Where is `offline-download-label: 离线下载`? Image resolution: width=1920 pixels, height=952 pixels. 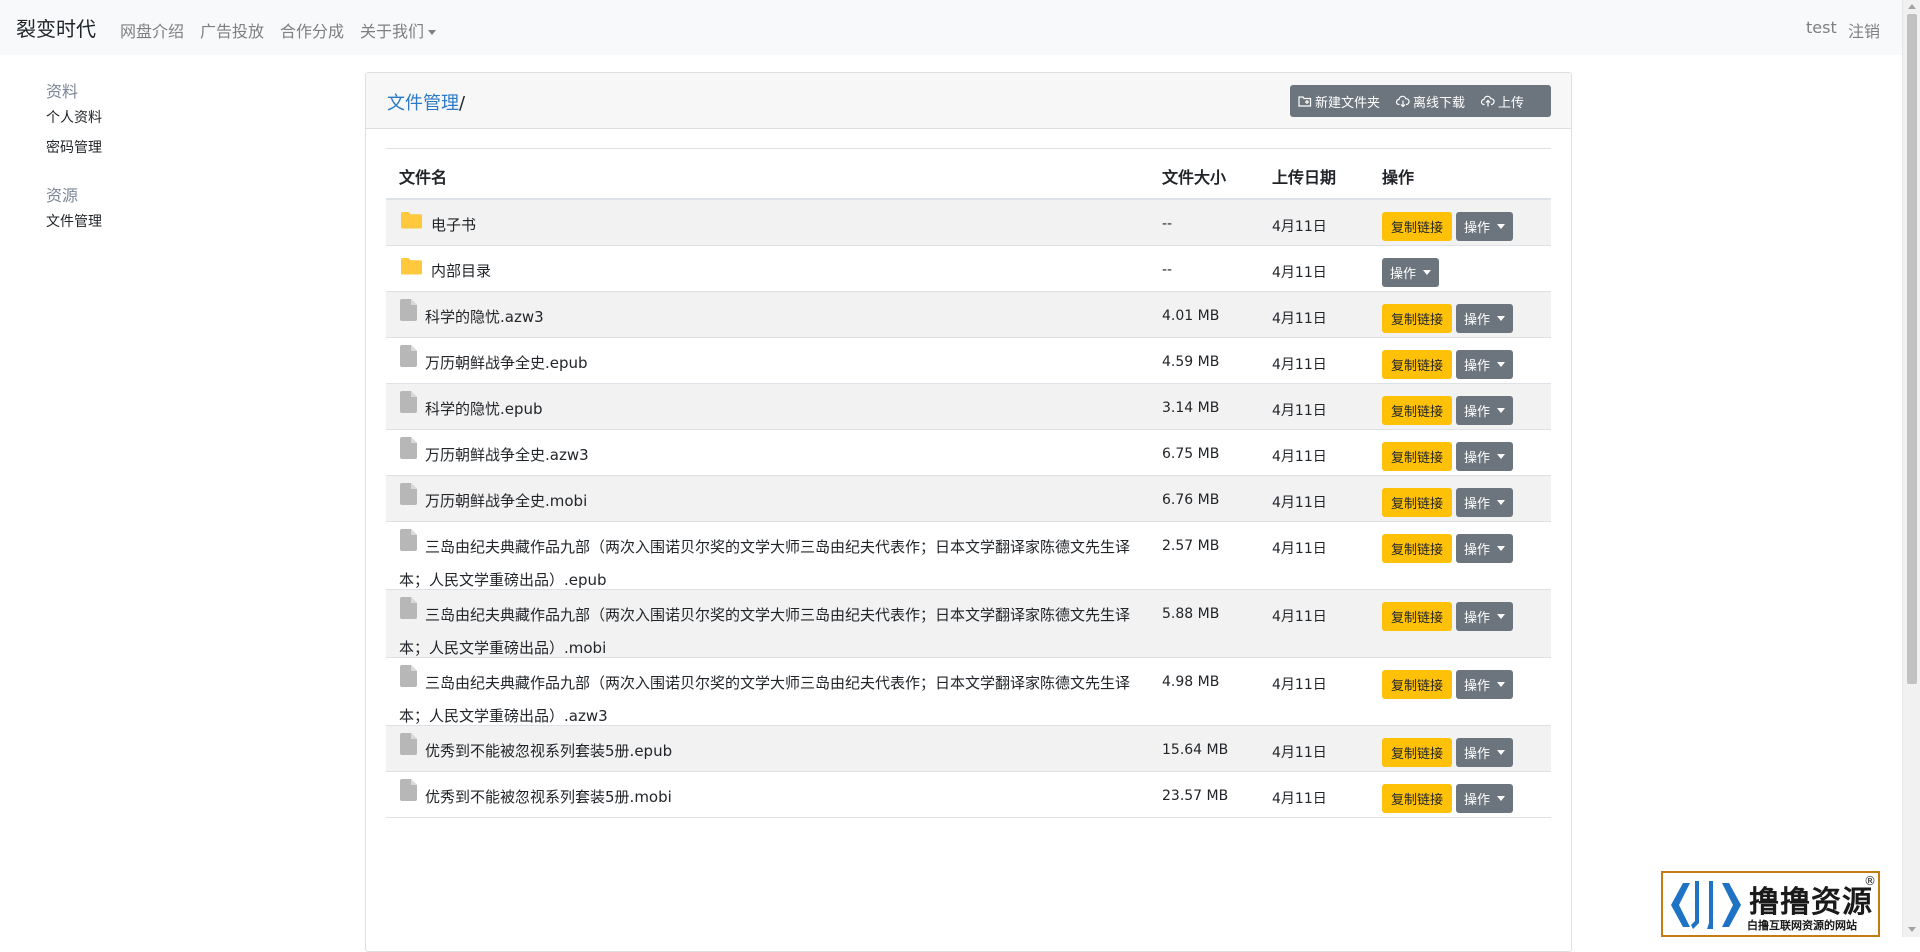 offline-download-label: 离线下载 is located at coordinates (1439, 103).